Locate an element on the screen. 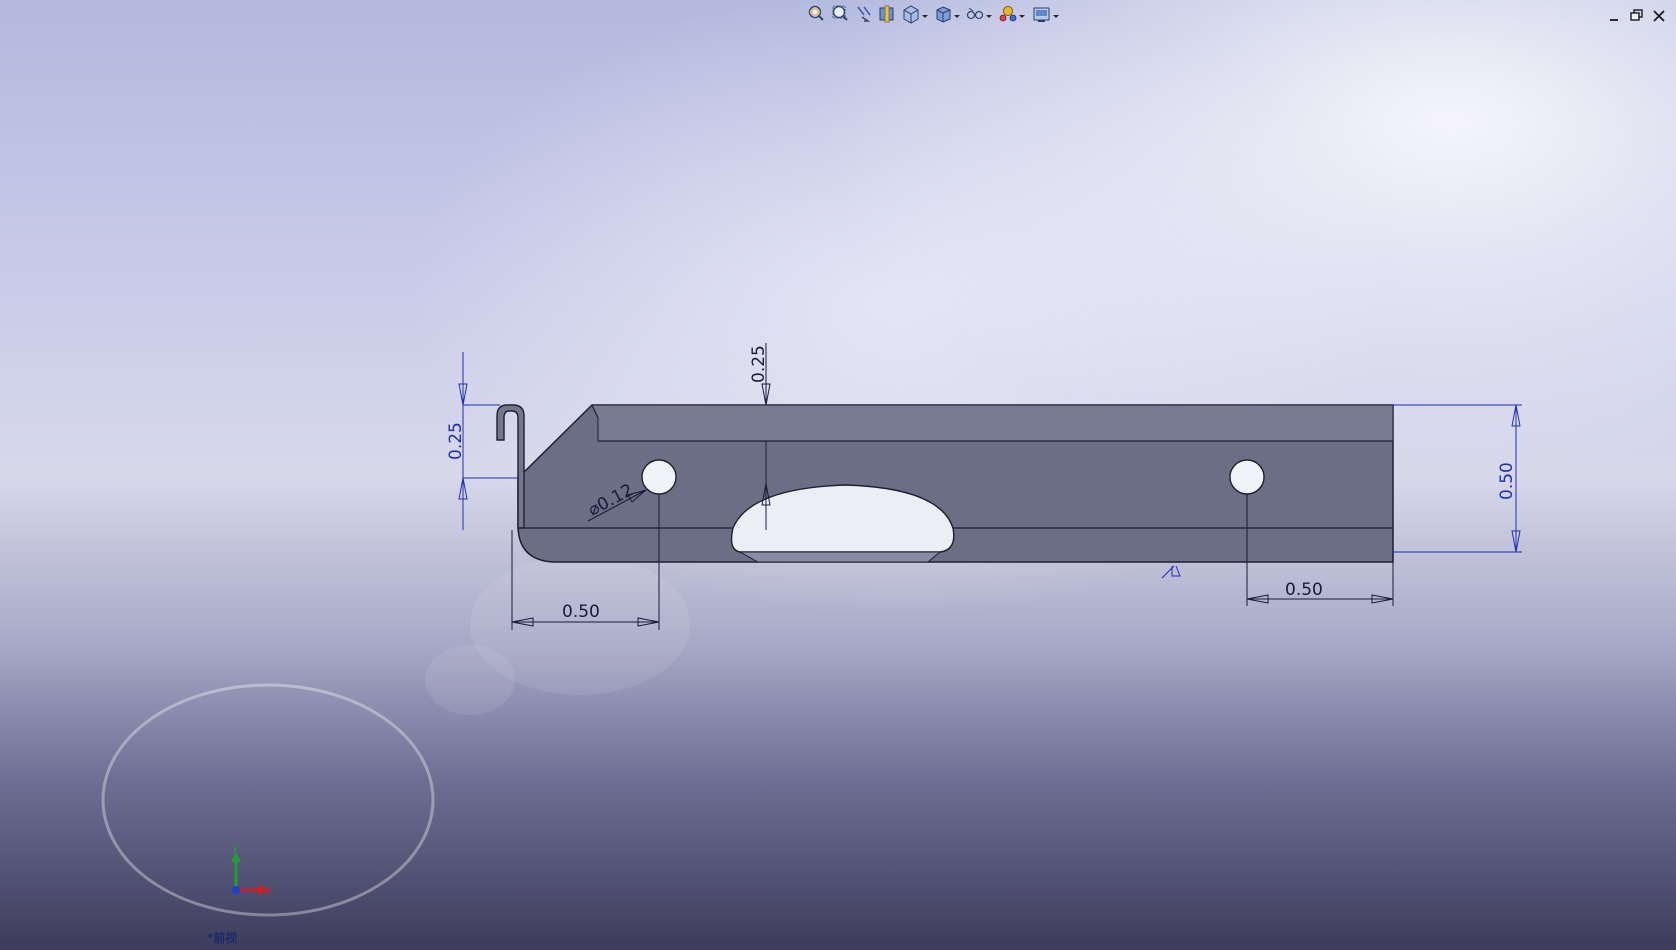  zoom-to-area-icon is located at coordinates (840, 13).